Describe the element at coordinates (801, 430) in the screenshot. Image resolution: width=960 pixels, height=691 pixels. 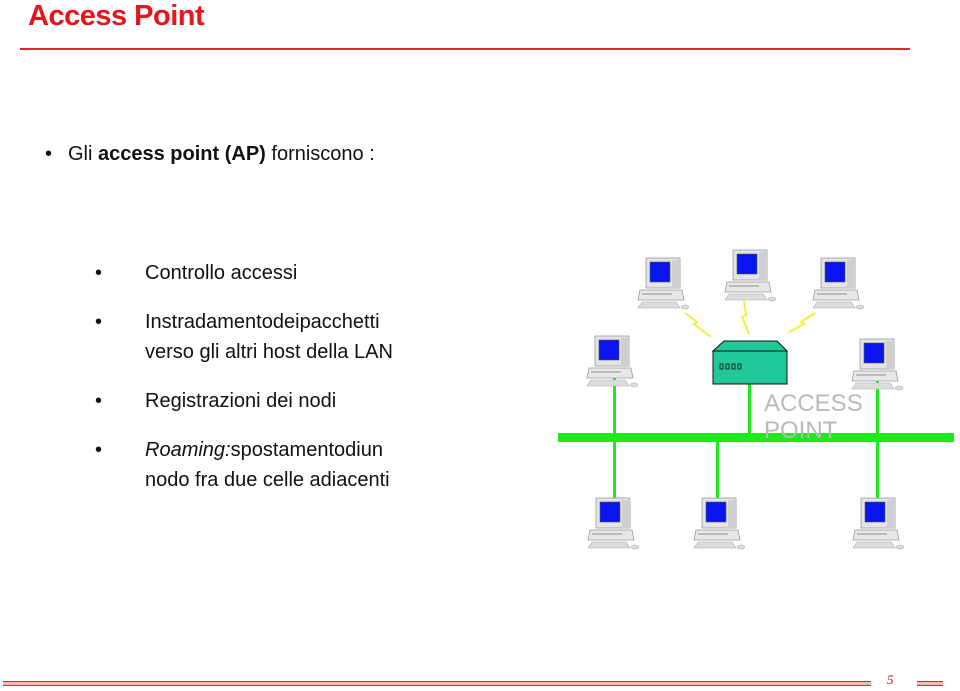
I see `ap-label-line2: POINT` at that location.